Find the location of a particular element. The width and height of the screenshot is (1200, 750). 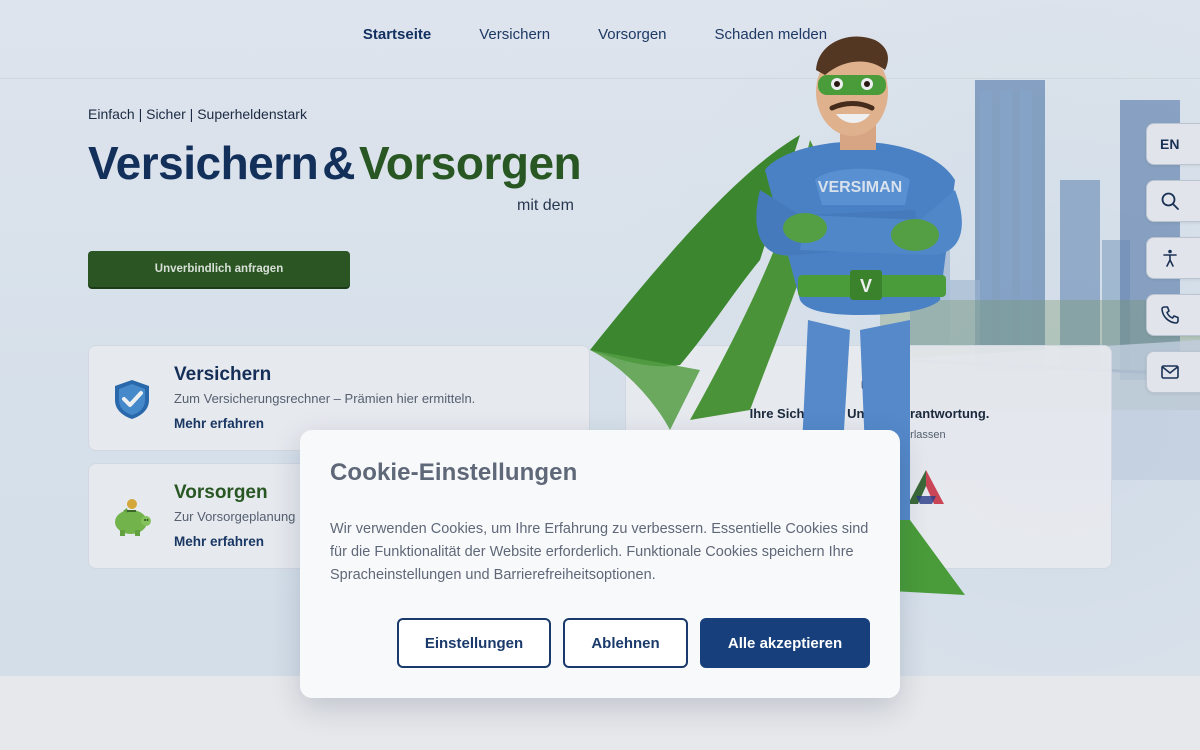

cookie-settings-button: Einstellungen is located at coordinates (474, 643).